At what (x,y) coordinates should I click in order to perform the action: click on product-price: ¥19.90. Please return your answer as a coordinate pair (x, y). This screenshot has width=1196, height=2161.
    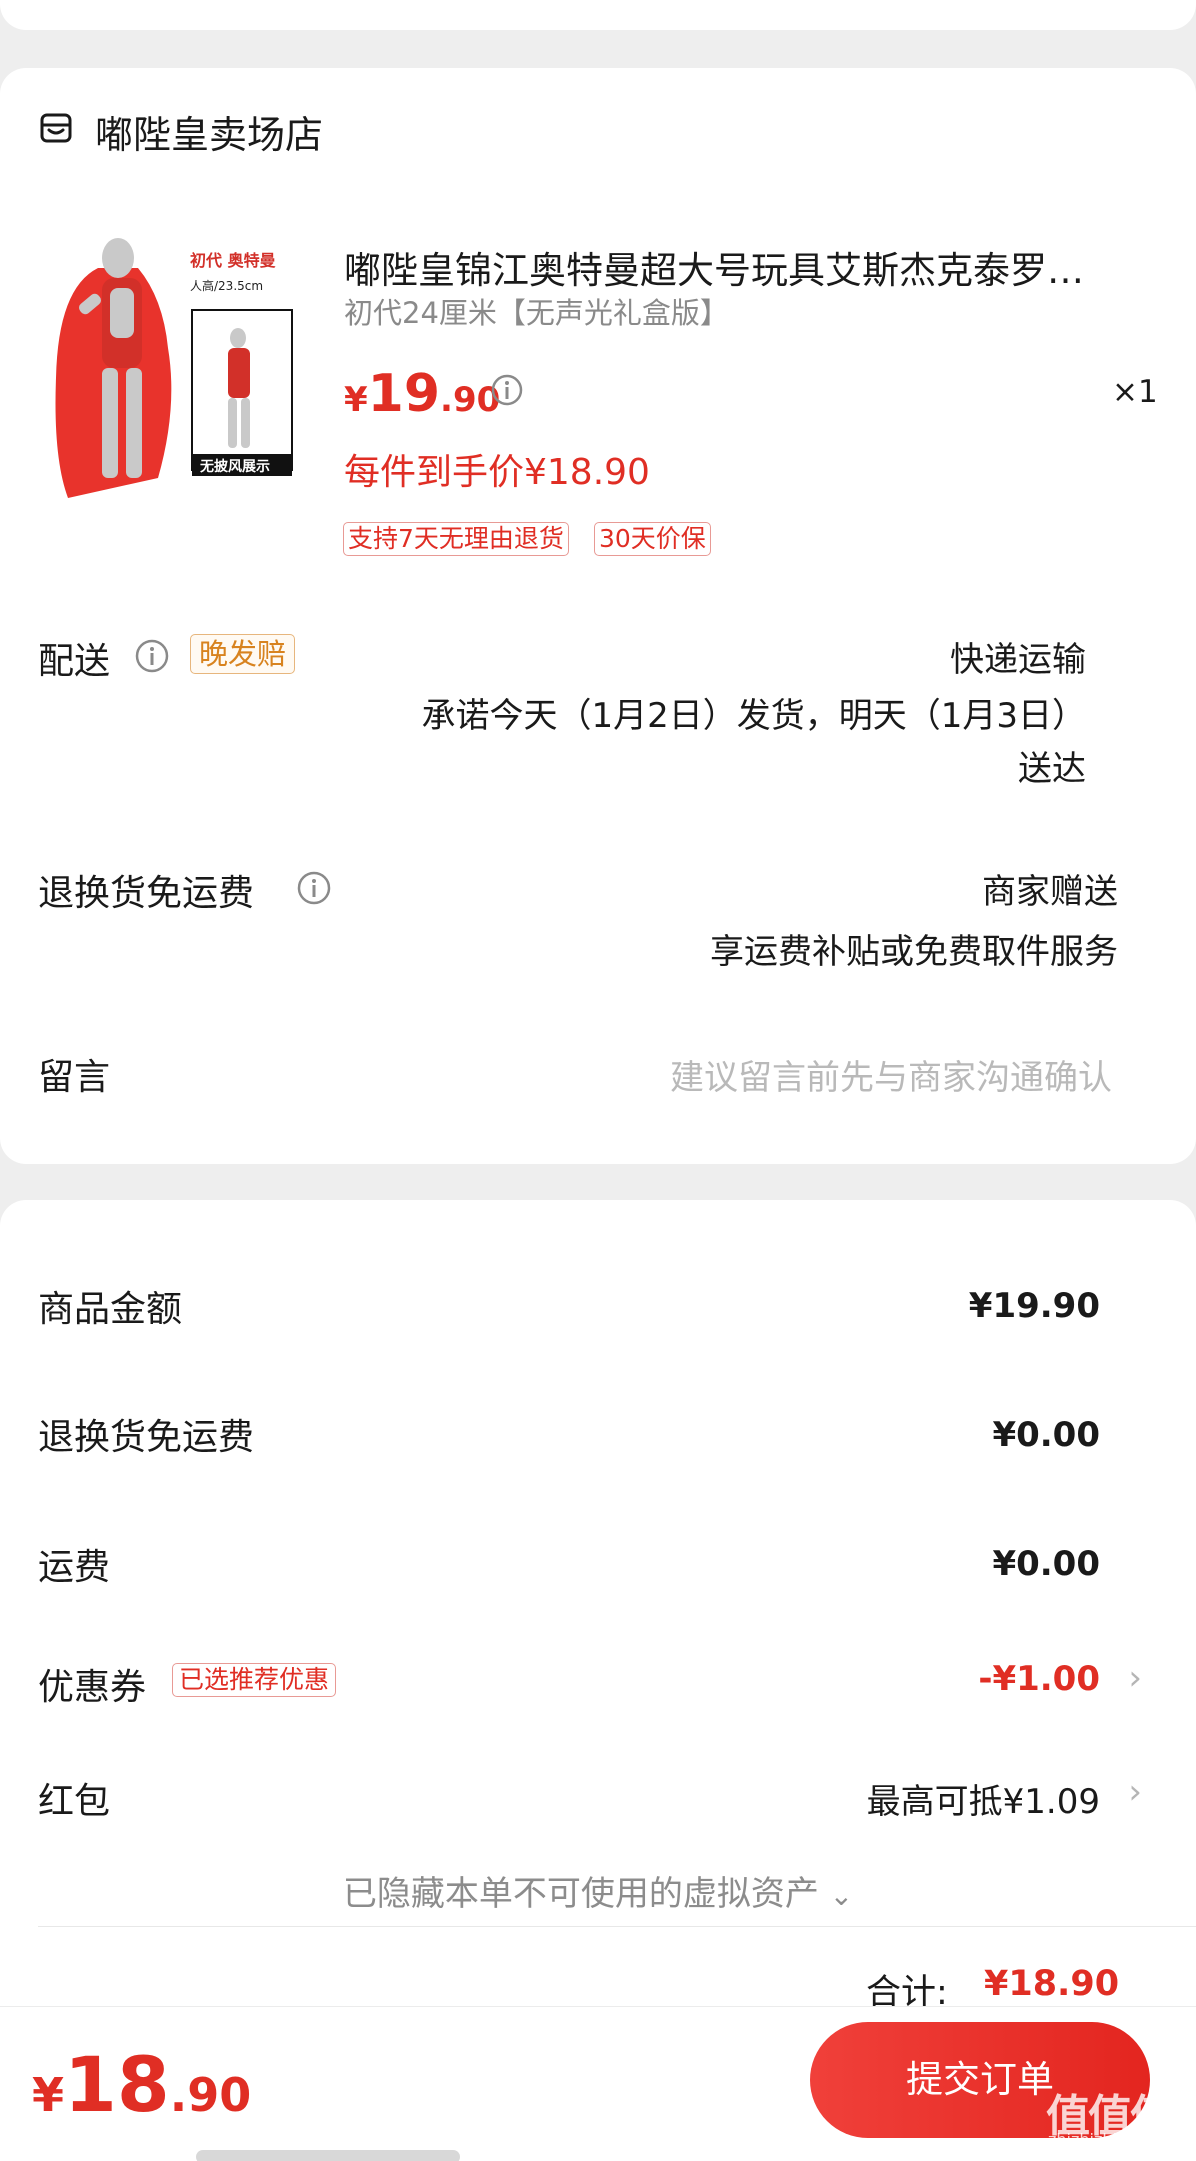
    Looking at the image, I should click on (422, 394).